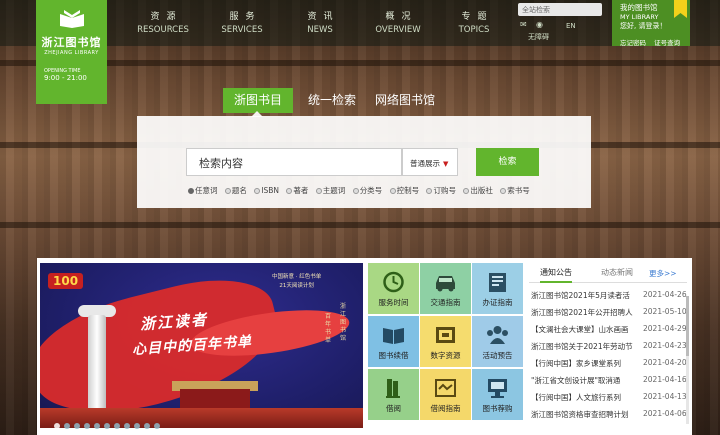  I want to click on card-query-link: 证号查询, so click(667, 43).